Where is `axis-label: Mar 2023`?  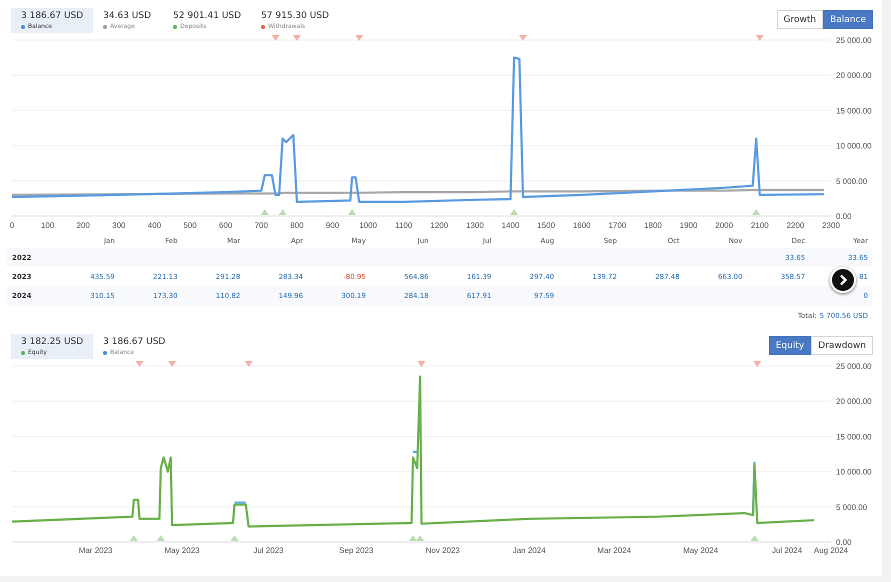
axis-label: Mar 2023 is located at coordinates (95, 550).